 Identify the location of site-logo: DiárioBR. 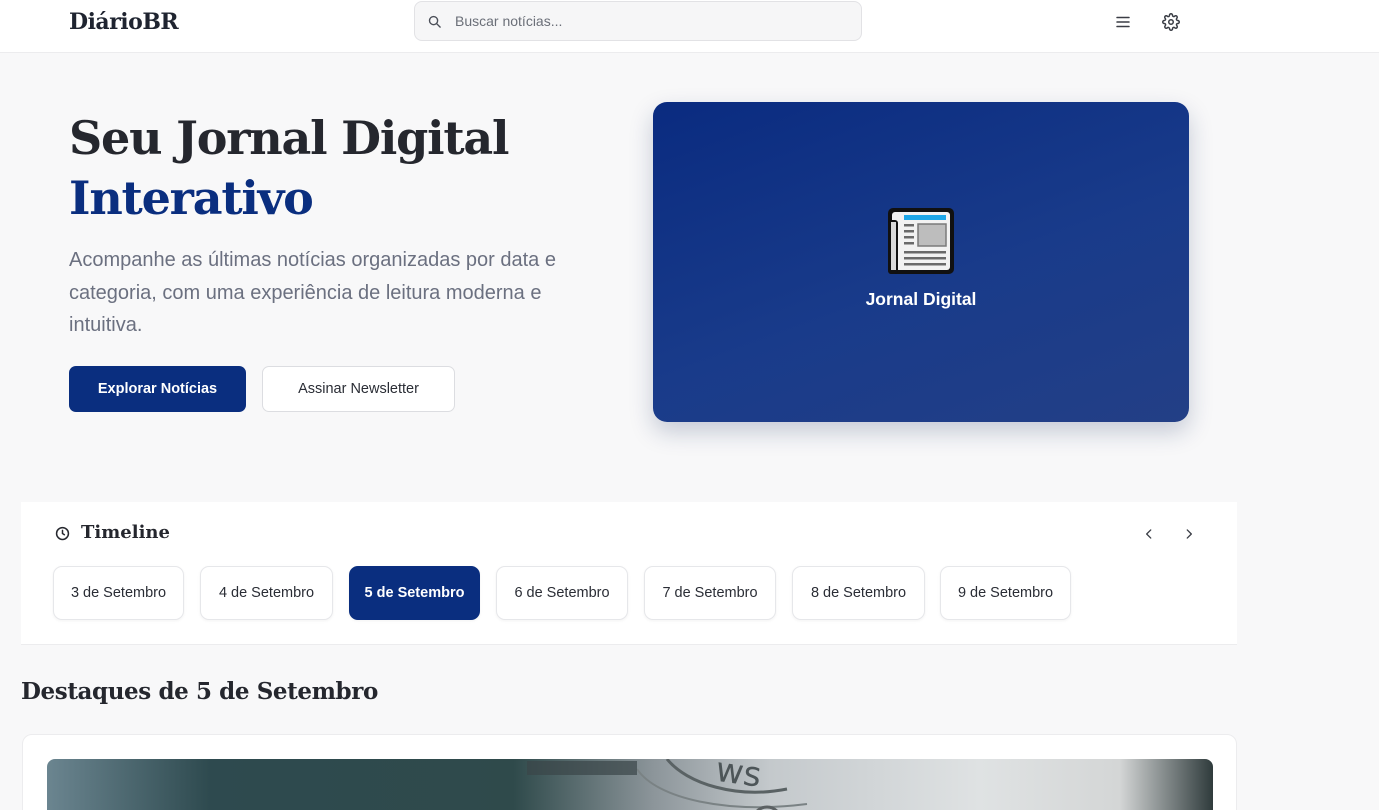
(124, 22).